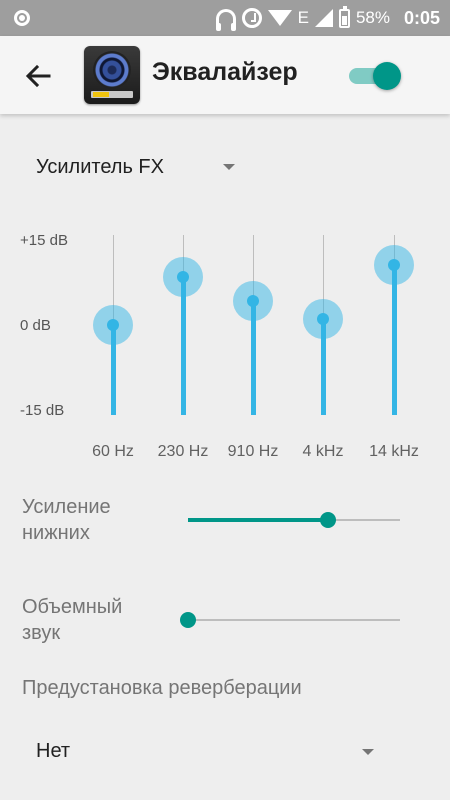 The width and height of the screenshot is (450, 800). I want to click on bass-boost-fill, so click(258, 520).